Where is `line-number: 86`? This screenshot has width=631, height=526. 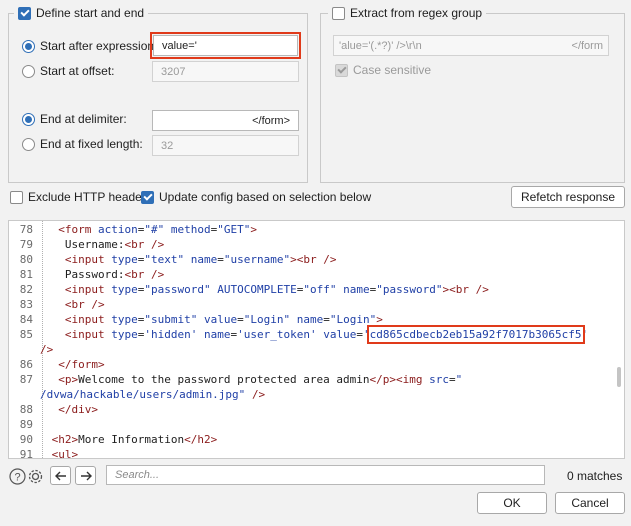
line-number: 86 is located at coordinates (26, 364).